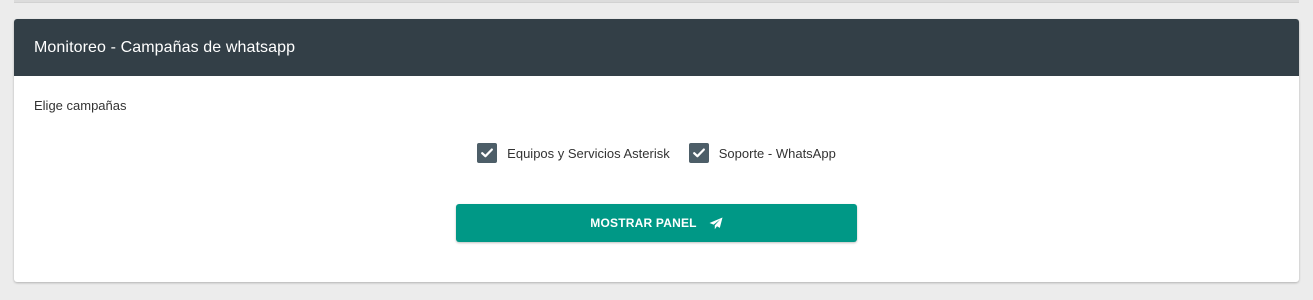 The height and width of the screenshot is (300, 1313). I want to click on campaign-label: Equipos y Servicios Asterisk, so click(588, 153).